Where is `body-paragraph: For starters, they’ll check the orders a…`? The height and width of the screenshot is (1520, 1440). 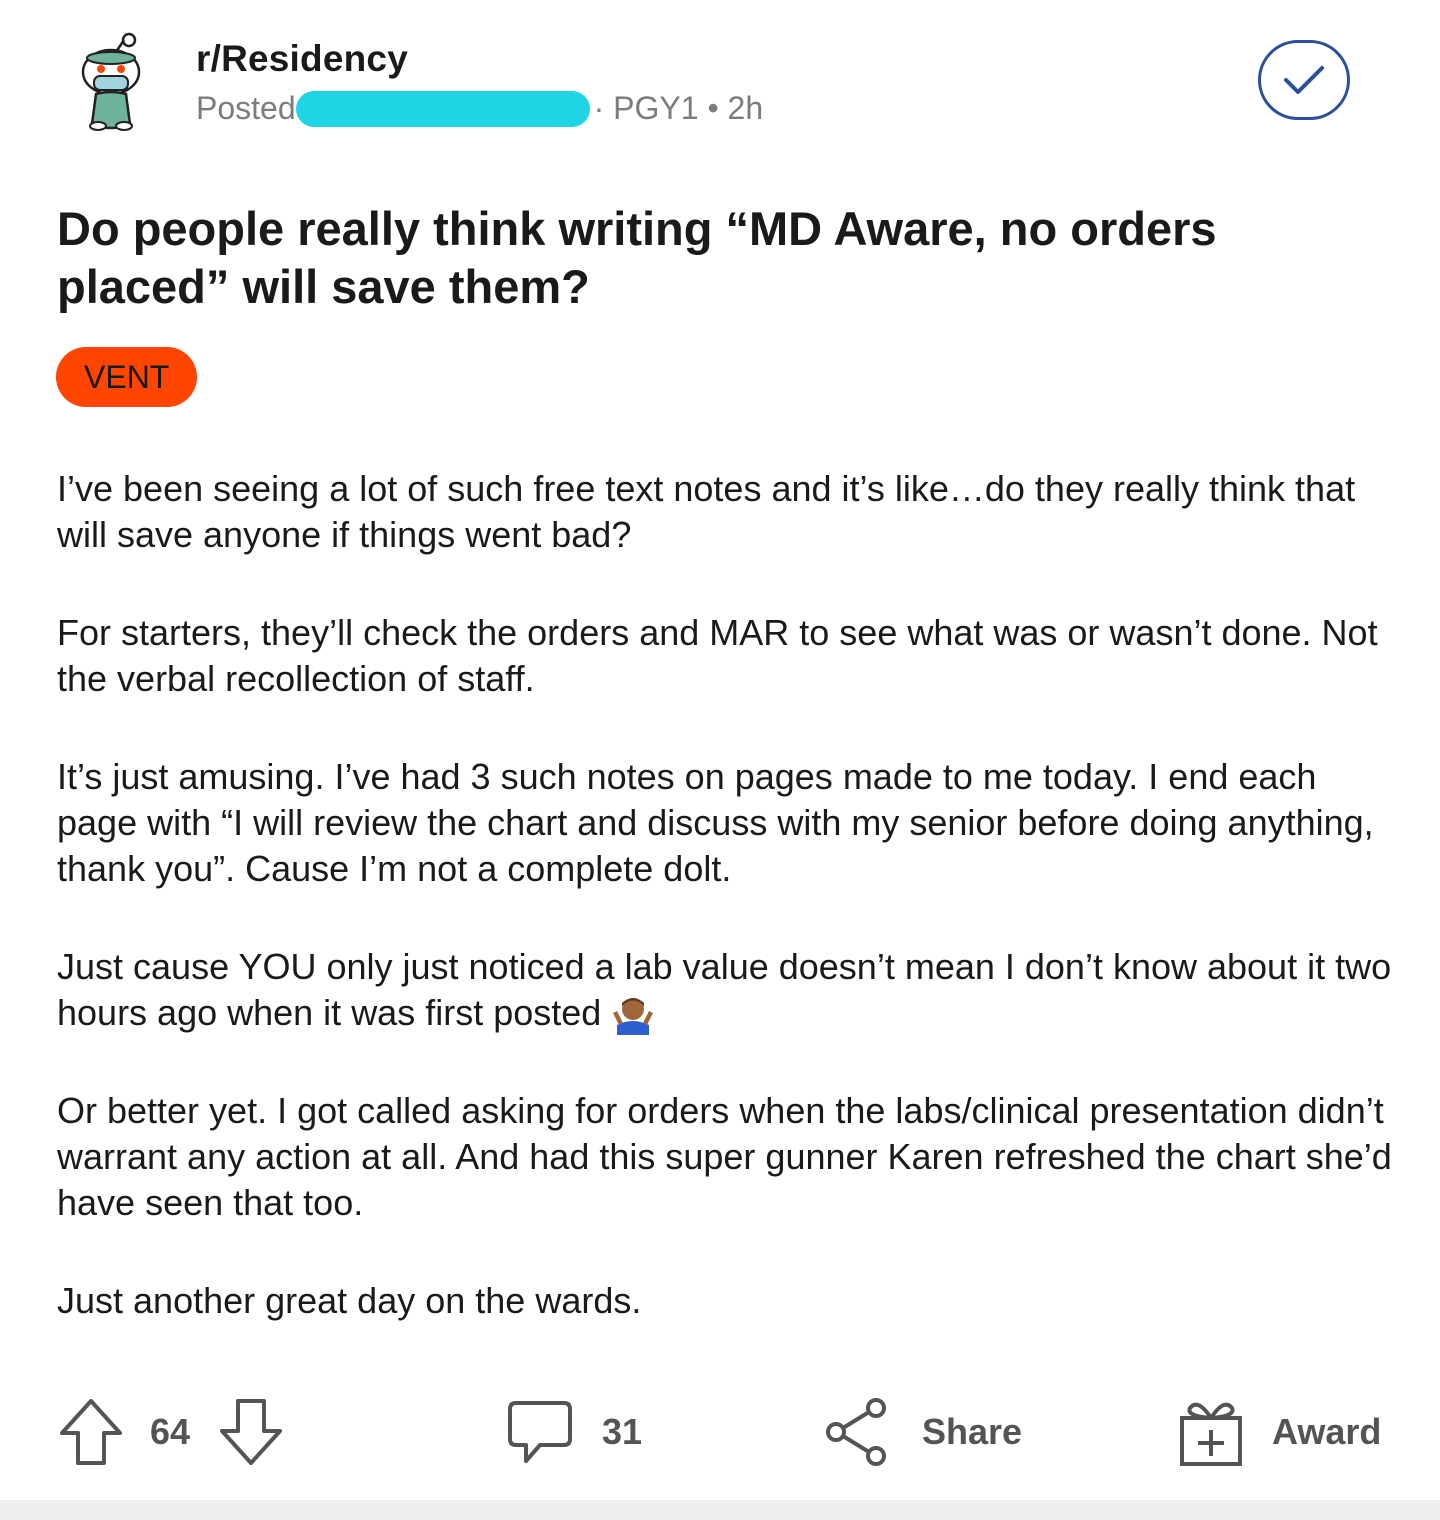 body-paragraph: For starters, they’ll check the orders a… is located at coordinates (717, 655).